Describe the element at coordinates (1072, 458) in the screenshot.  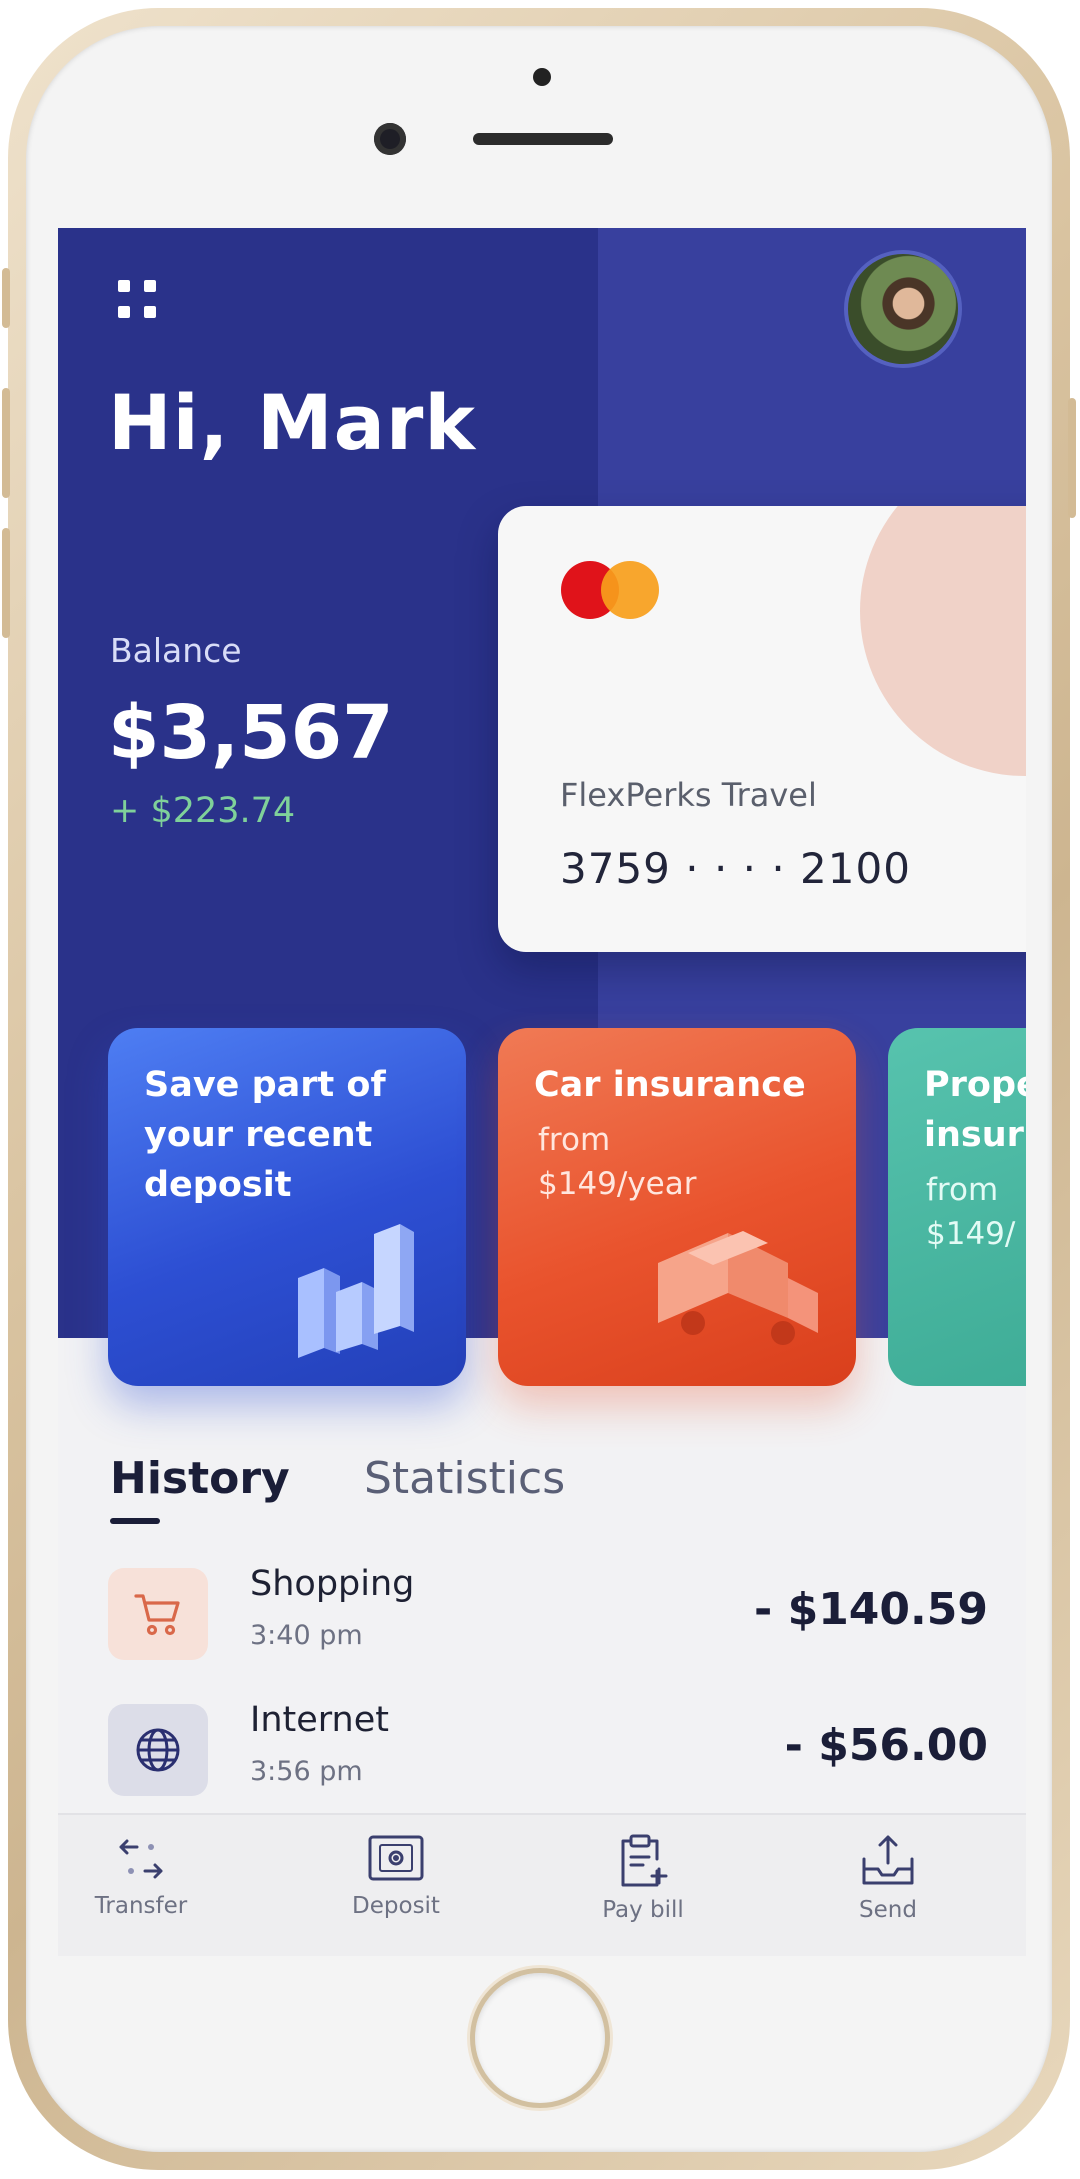
I see `power-button` at that location.